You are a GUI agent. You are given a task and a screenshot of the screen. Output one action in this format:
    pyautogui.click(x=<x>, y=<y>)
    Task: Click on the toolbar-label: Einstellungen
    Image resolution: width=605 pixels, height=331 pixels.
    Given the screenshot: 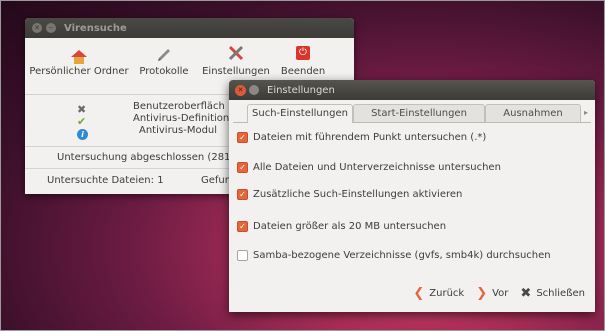 What is the action you would take?
    pyautogui.click(x=236, y=71)
    